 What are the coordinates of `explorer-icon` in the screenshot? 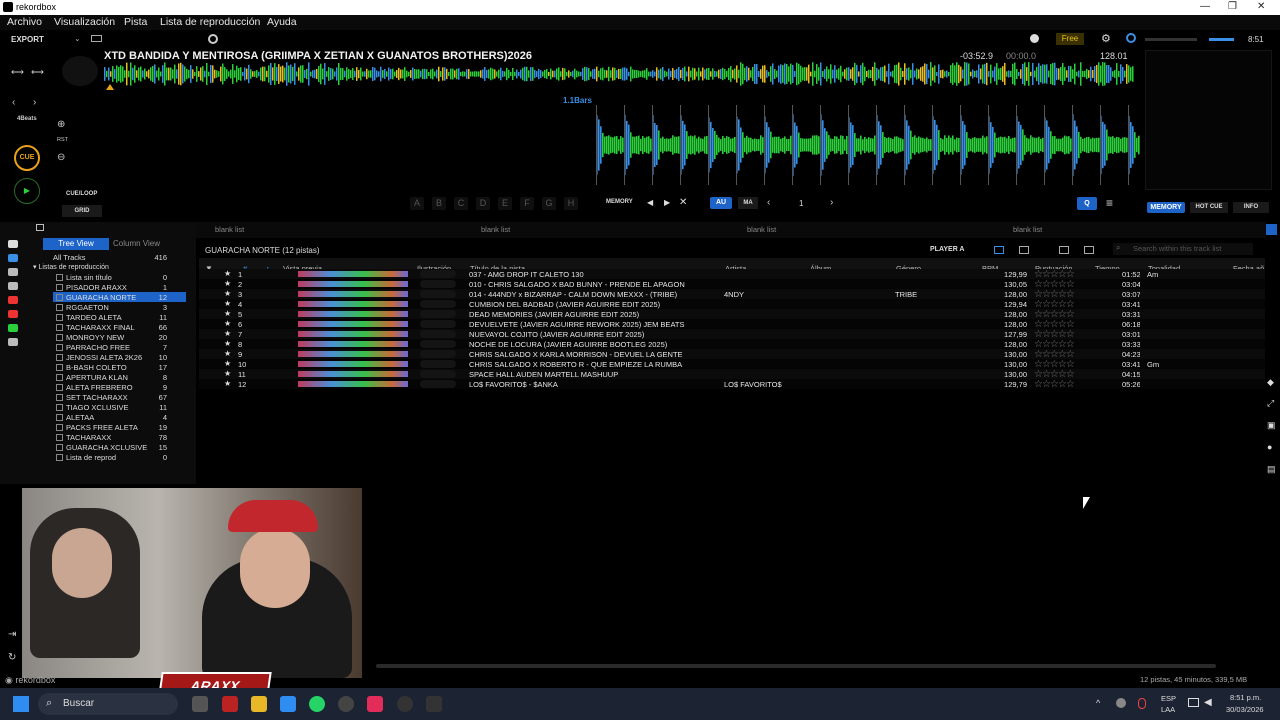 It's located at (13, 272).